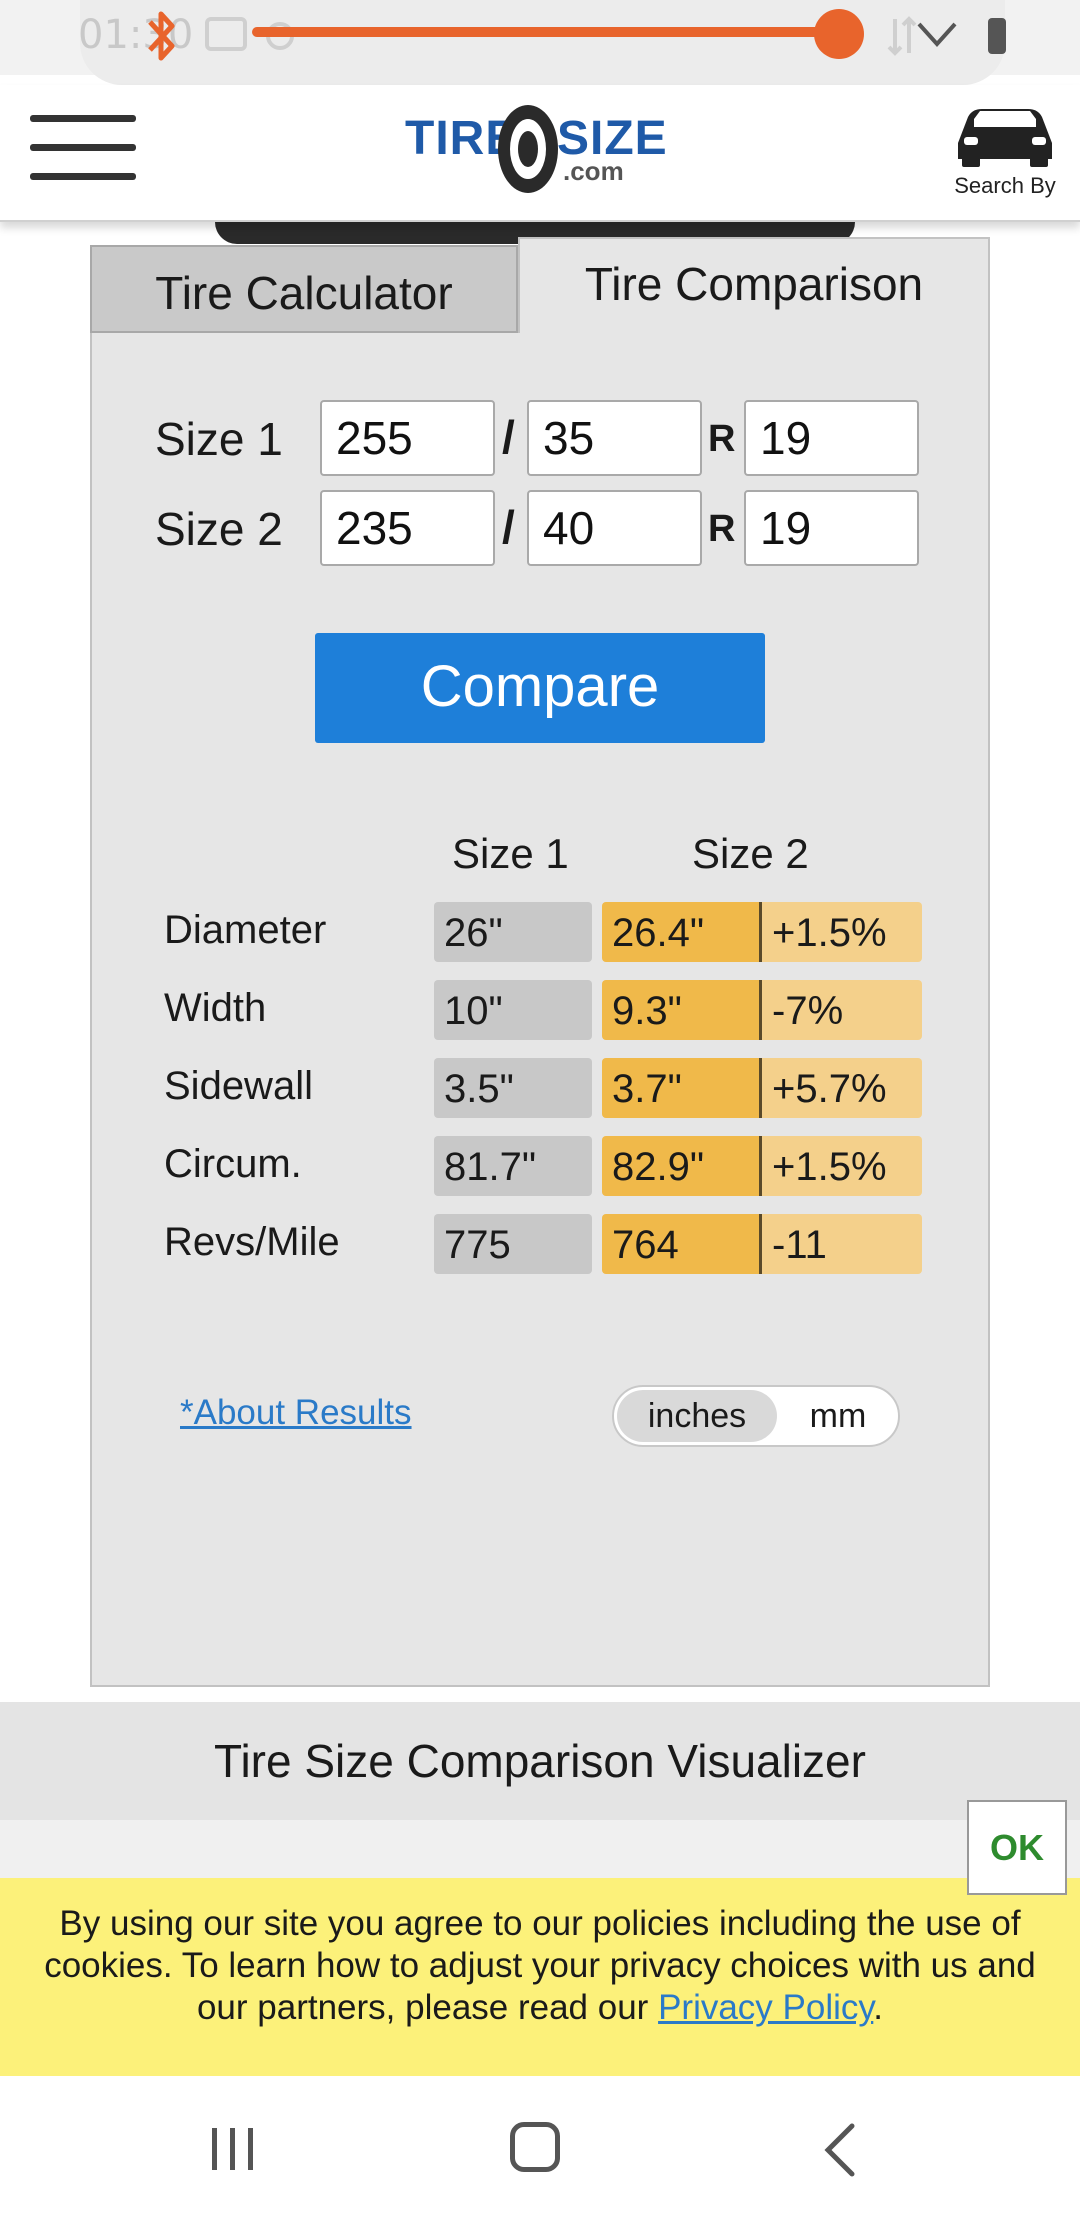  Describe the element at coordinates (831, 528) in the screenshot. I see `size2-rim-input: 19` at that location.